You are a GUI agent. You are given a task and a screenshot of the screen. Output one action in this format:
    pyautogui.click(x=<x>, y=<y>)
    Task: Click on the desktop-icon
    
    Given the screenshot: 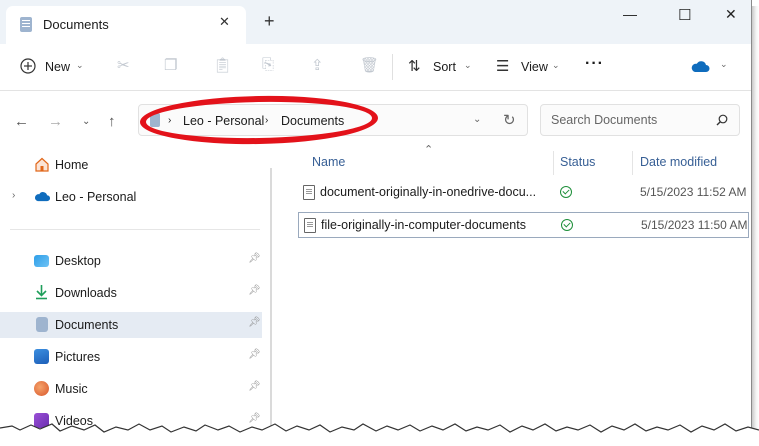 What is the action you would take?
    pyautogui.click(x=41, y=261)
    